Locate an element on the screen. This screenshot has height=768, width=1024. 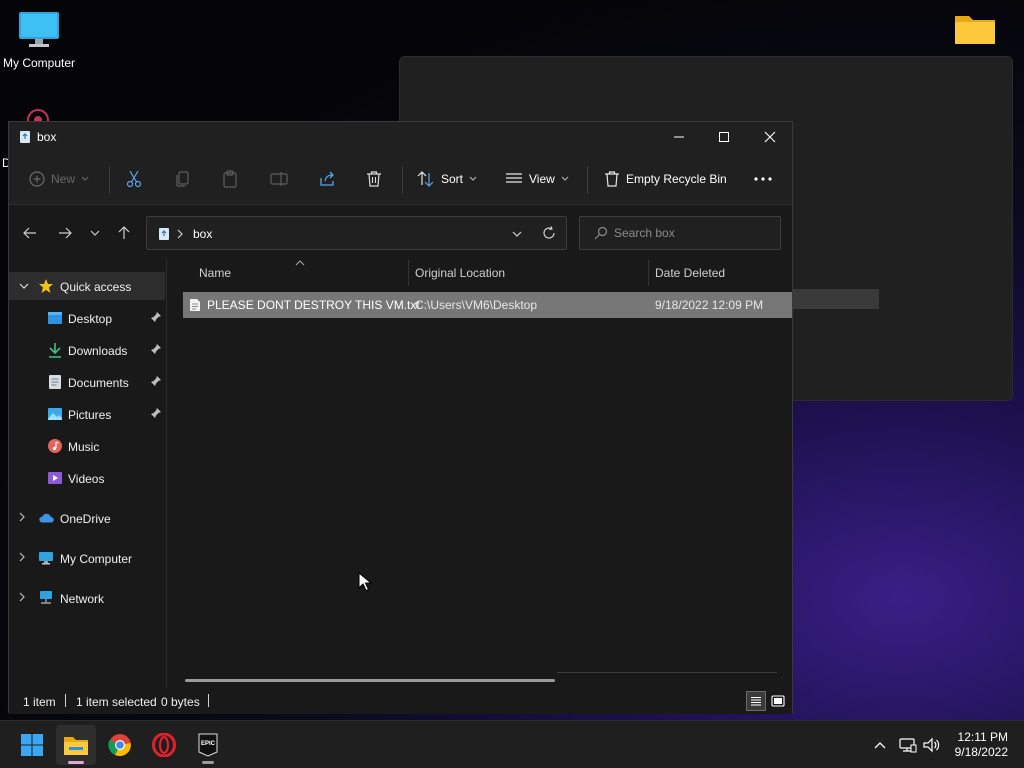
copy-button is located at coordinates (183, 179).